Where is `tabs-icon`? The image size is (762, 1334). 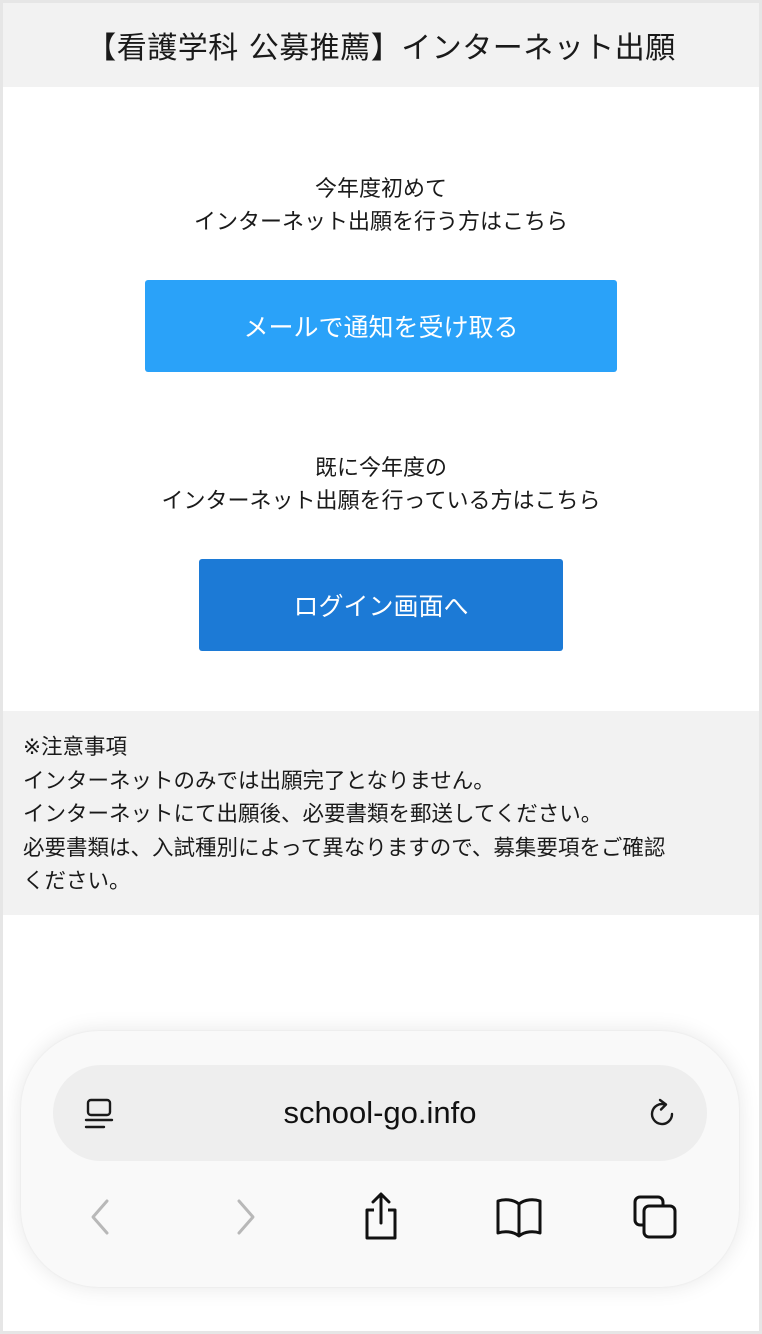 tabs-icon is located at coordinates (655, 1217).